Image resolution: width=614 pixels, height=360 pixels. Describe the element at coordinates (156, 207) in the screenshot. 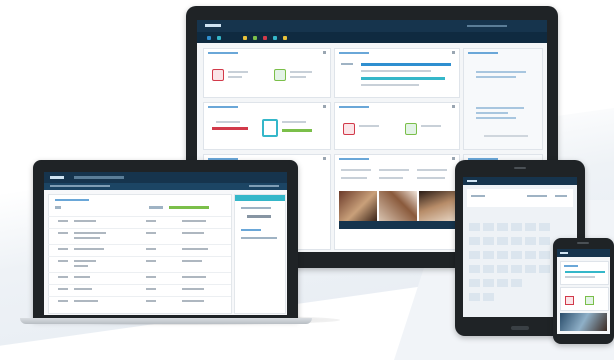

I see `filter-label` at that location.